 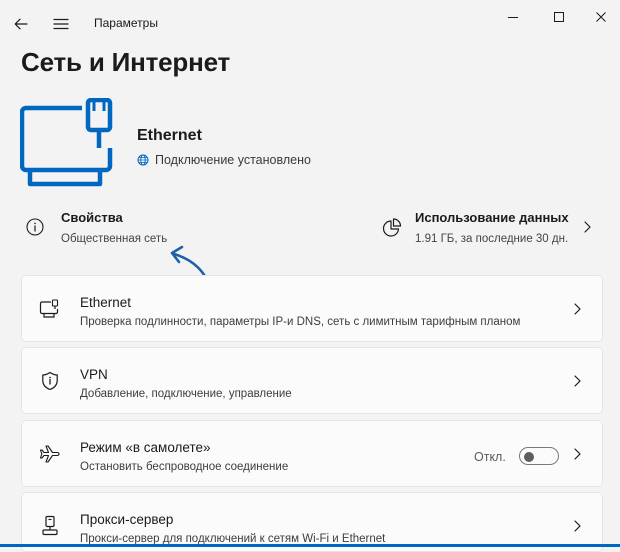 What do you see at coordinates (50, 454) in the screenshot?
I see `airplane-icon` at bounding box center [50, 454].